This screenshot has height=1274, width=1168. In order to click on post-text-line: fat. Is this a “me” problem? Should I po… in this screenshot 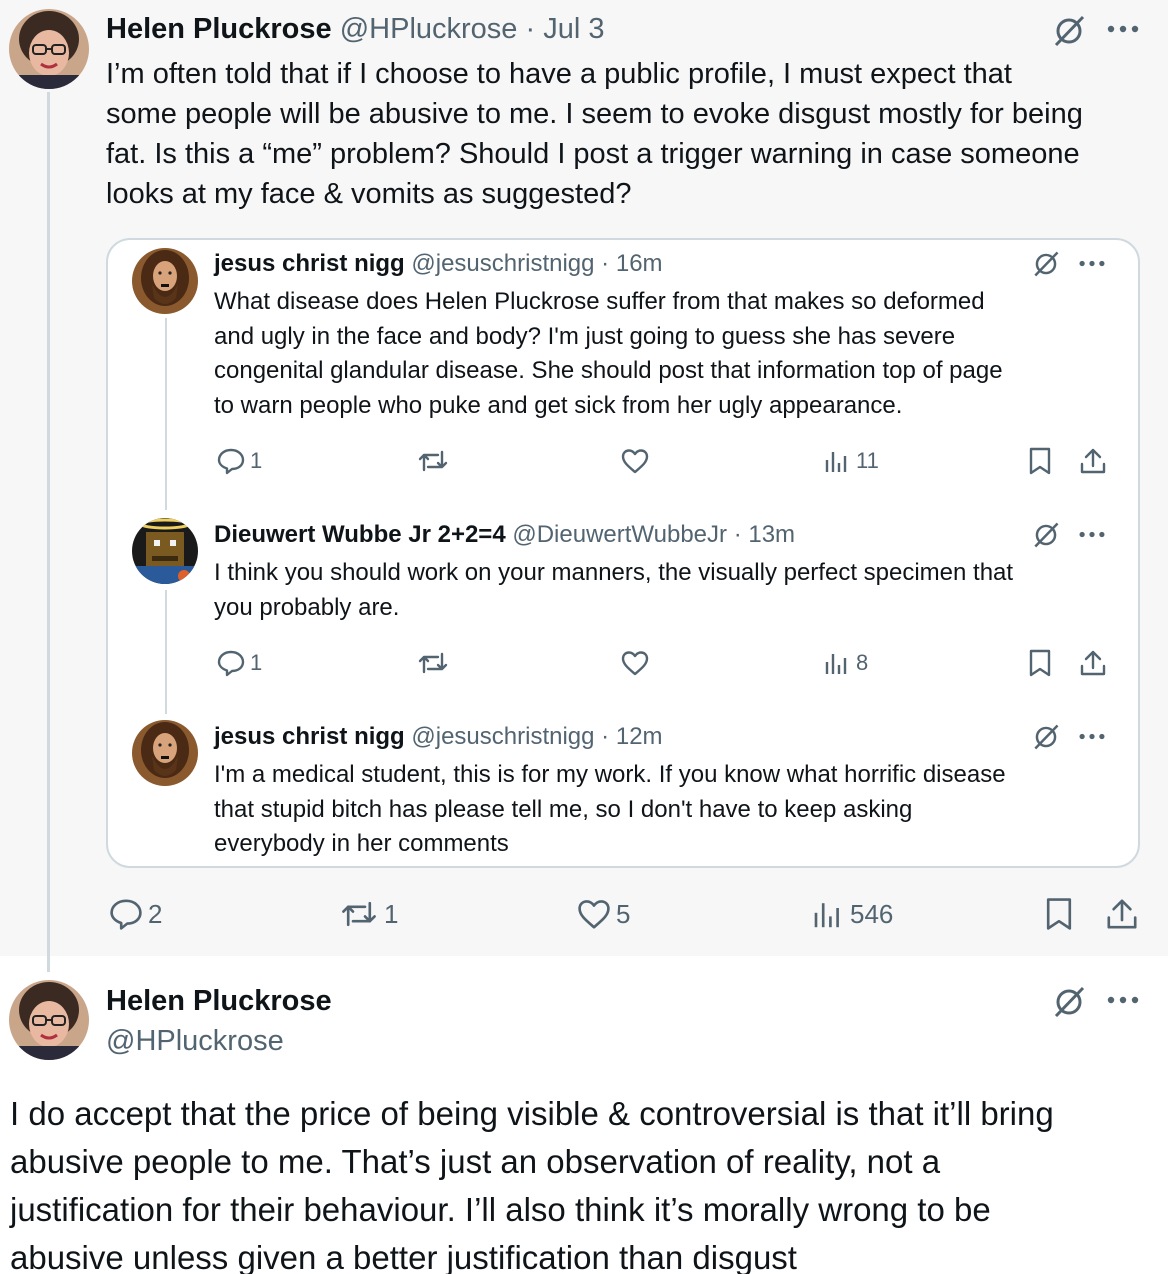, I will do `click(593, 154)`.